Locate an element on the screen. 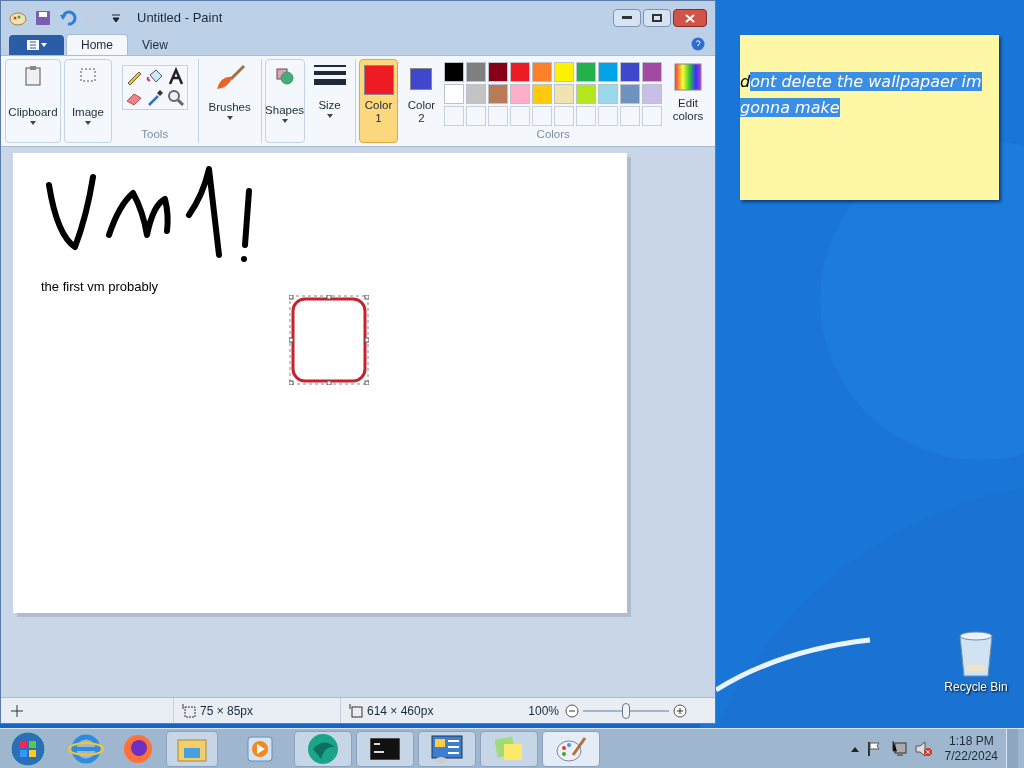 The width and height of the screenshot is (1024, 768). image-button: Image is located at coordinates (87, 101).